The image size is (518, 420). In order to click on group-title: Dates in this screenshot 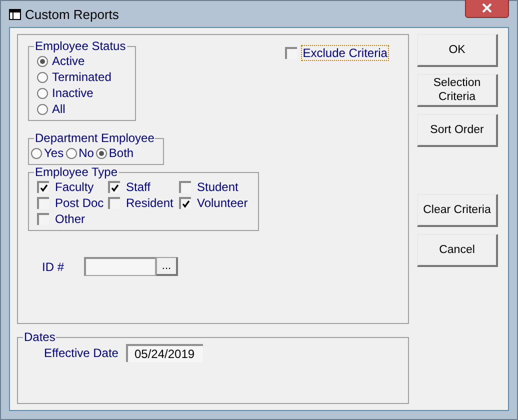, I will do `click(39, 337)`.